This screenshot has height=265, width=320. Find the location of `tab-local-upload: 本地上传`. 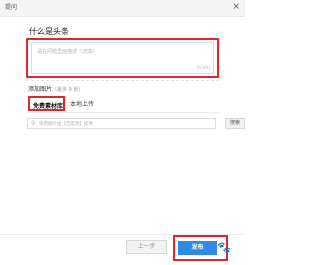

tab-local-upload: 本地上传 is located at coordinates (82, 103).